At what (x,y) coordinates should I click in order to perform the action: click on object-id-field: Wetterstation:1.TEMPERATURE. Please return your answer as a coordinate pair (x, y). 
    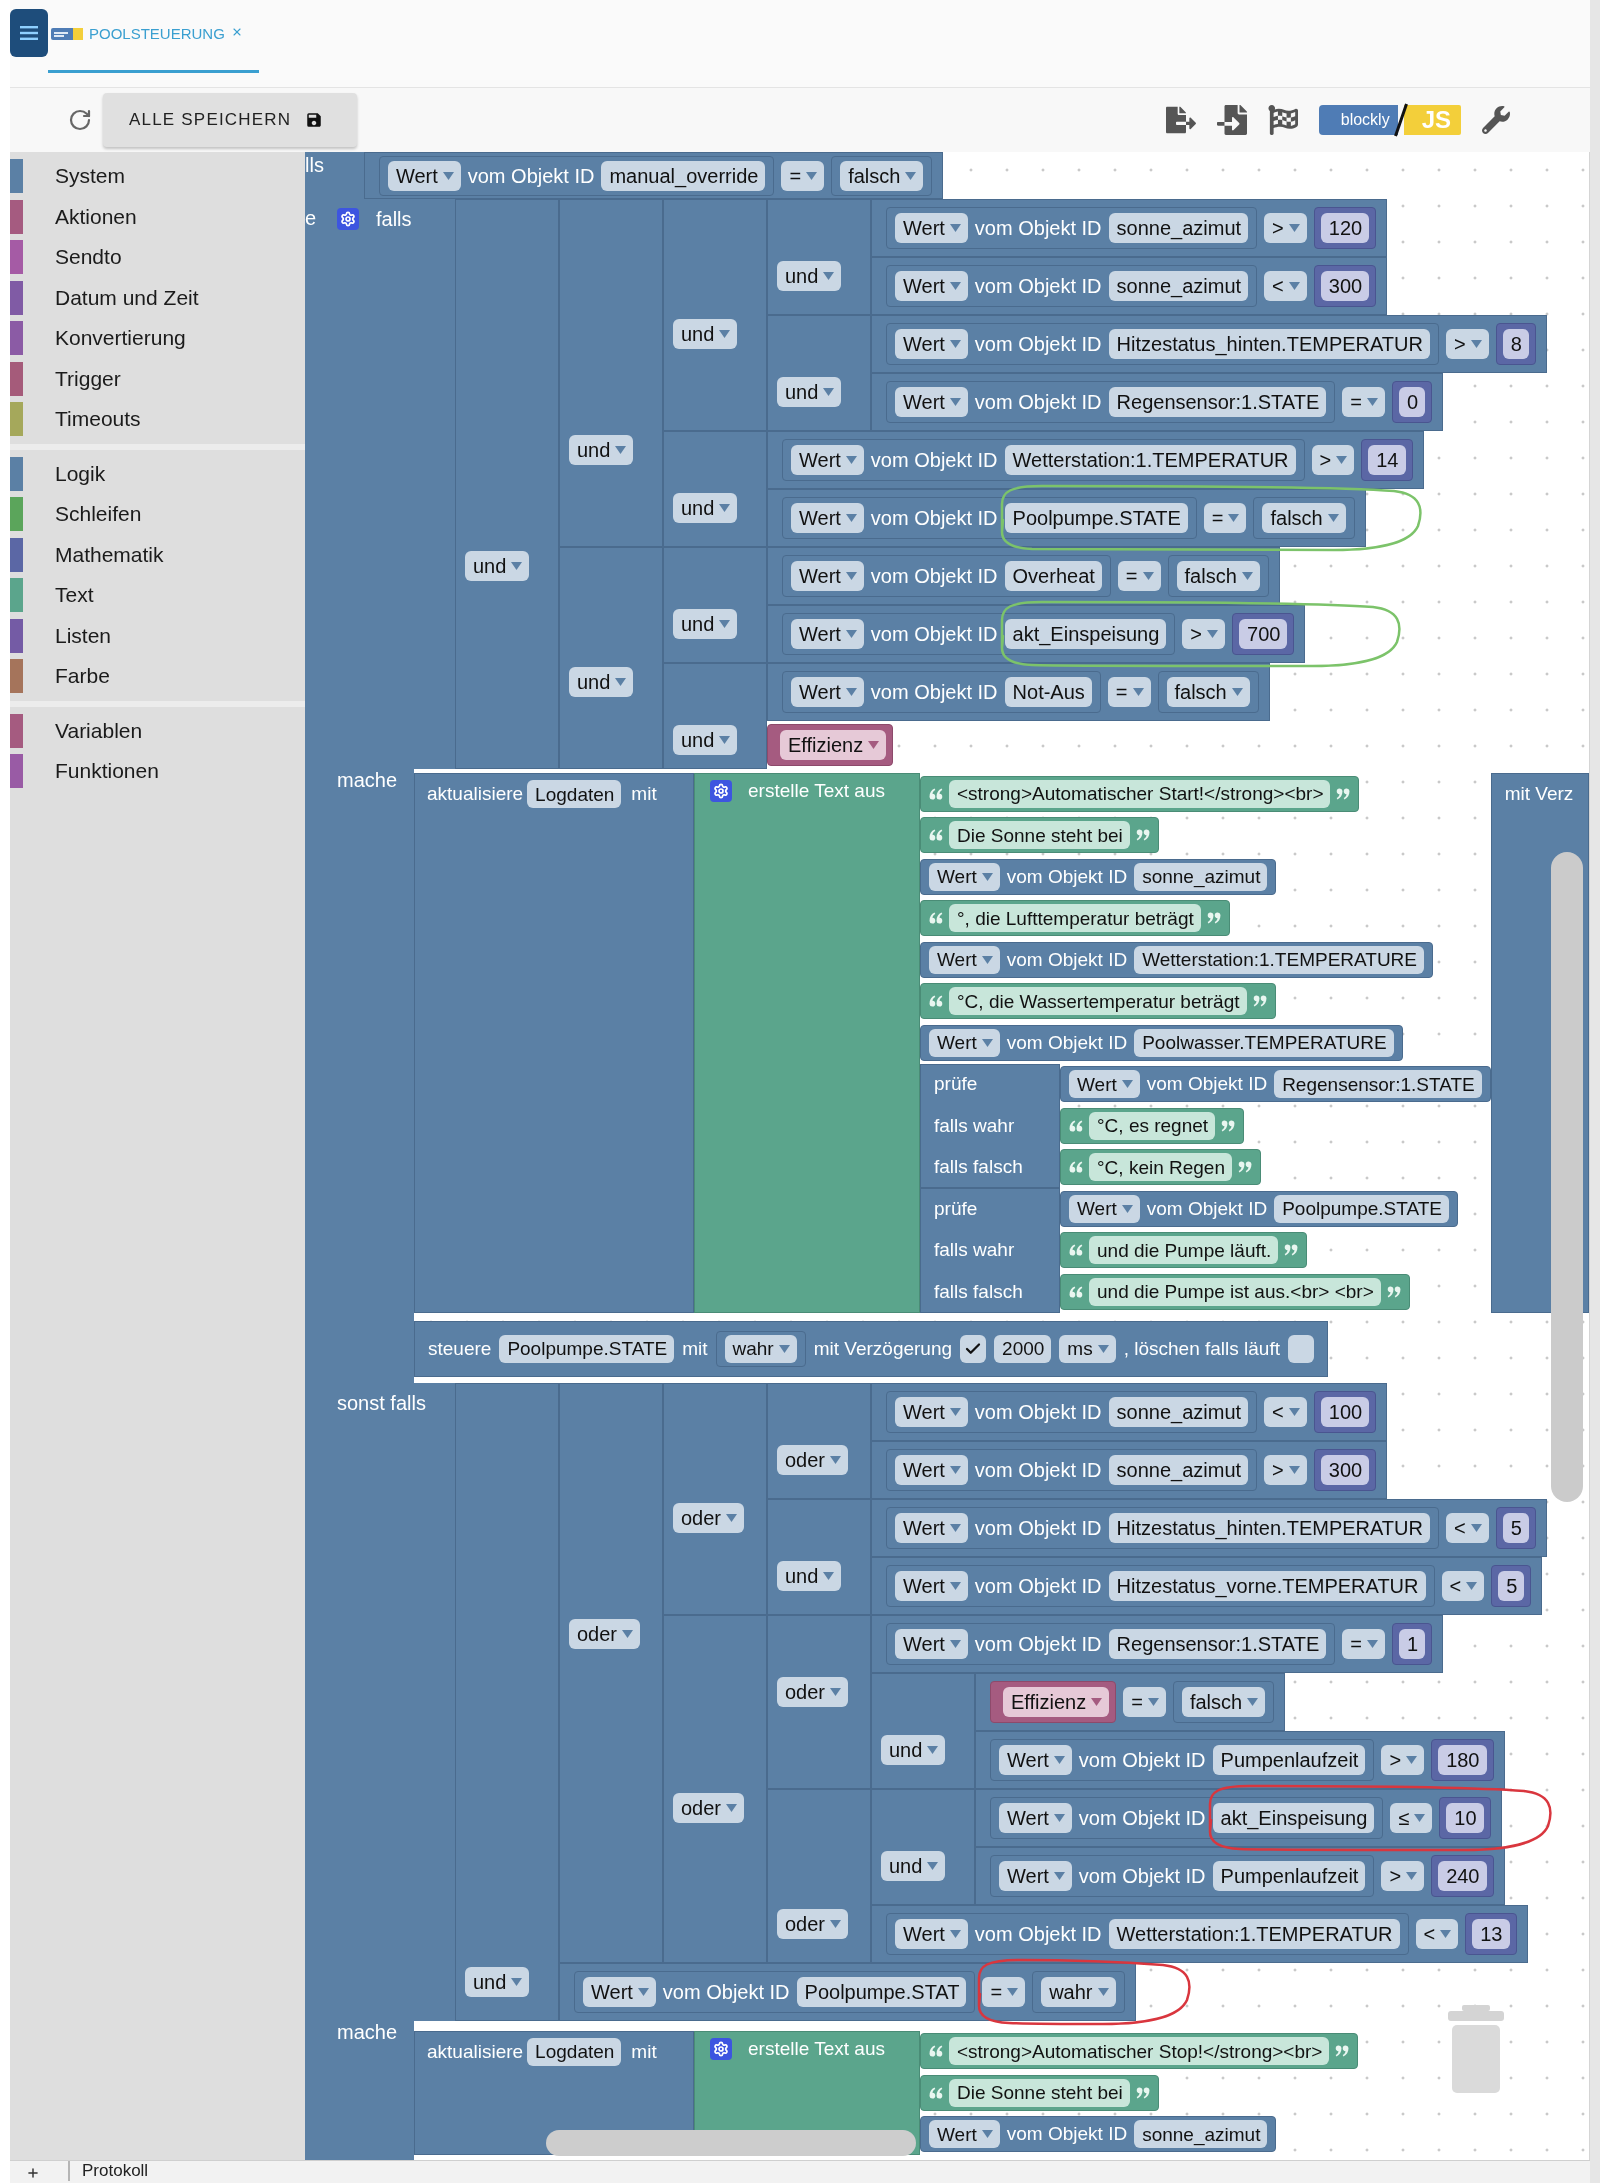
    Looking at the image, I should click on (1279, 959).